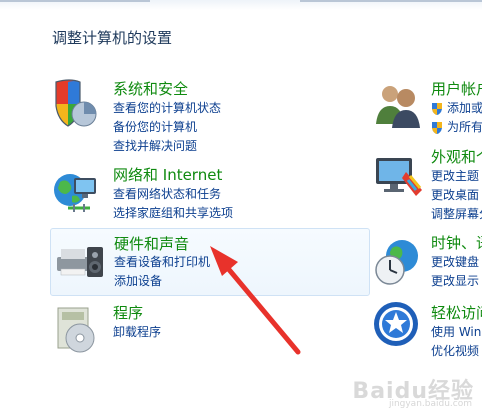 The height and width of the screenshot is (411, 482). Describe the element at coordinates (78, 104) in the screenshot. I see `shield-chart-icon` at that location.